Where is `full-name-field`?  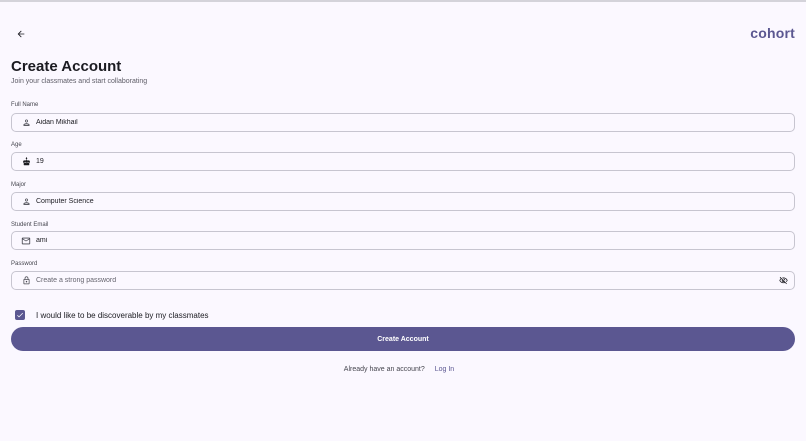
full-name-field is located at coordinates (403, 122).